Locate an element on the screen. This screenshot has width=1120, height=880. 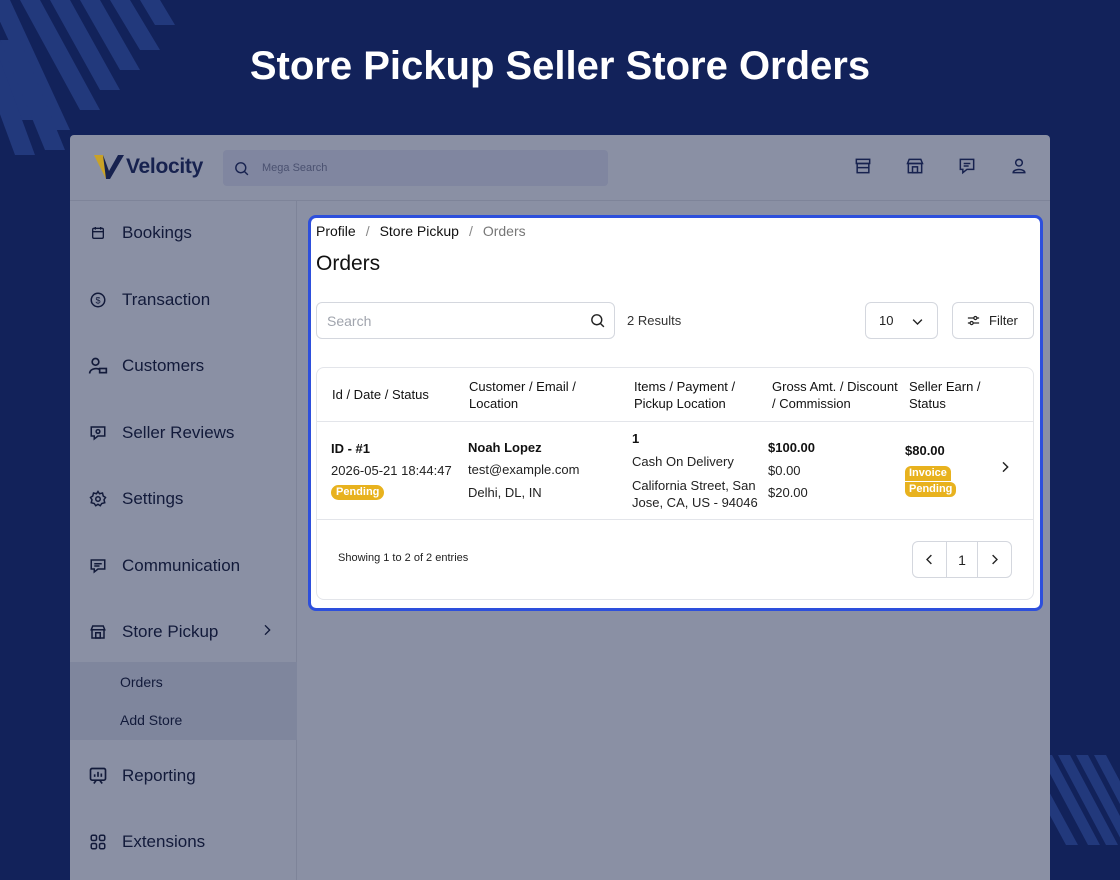
invoice-status-badge-line-2: Pending is located at coordinates (931, 489).